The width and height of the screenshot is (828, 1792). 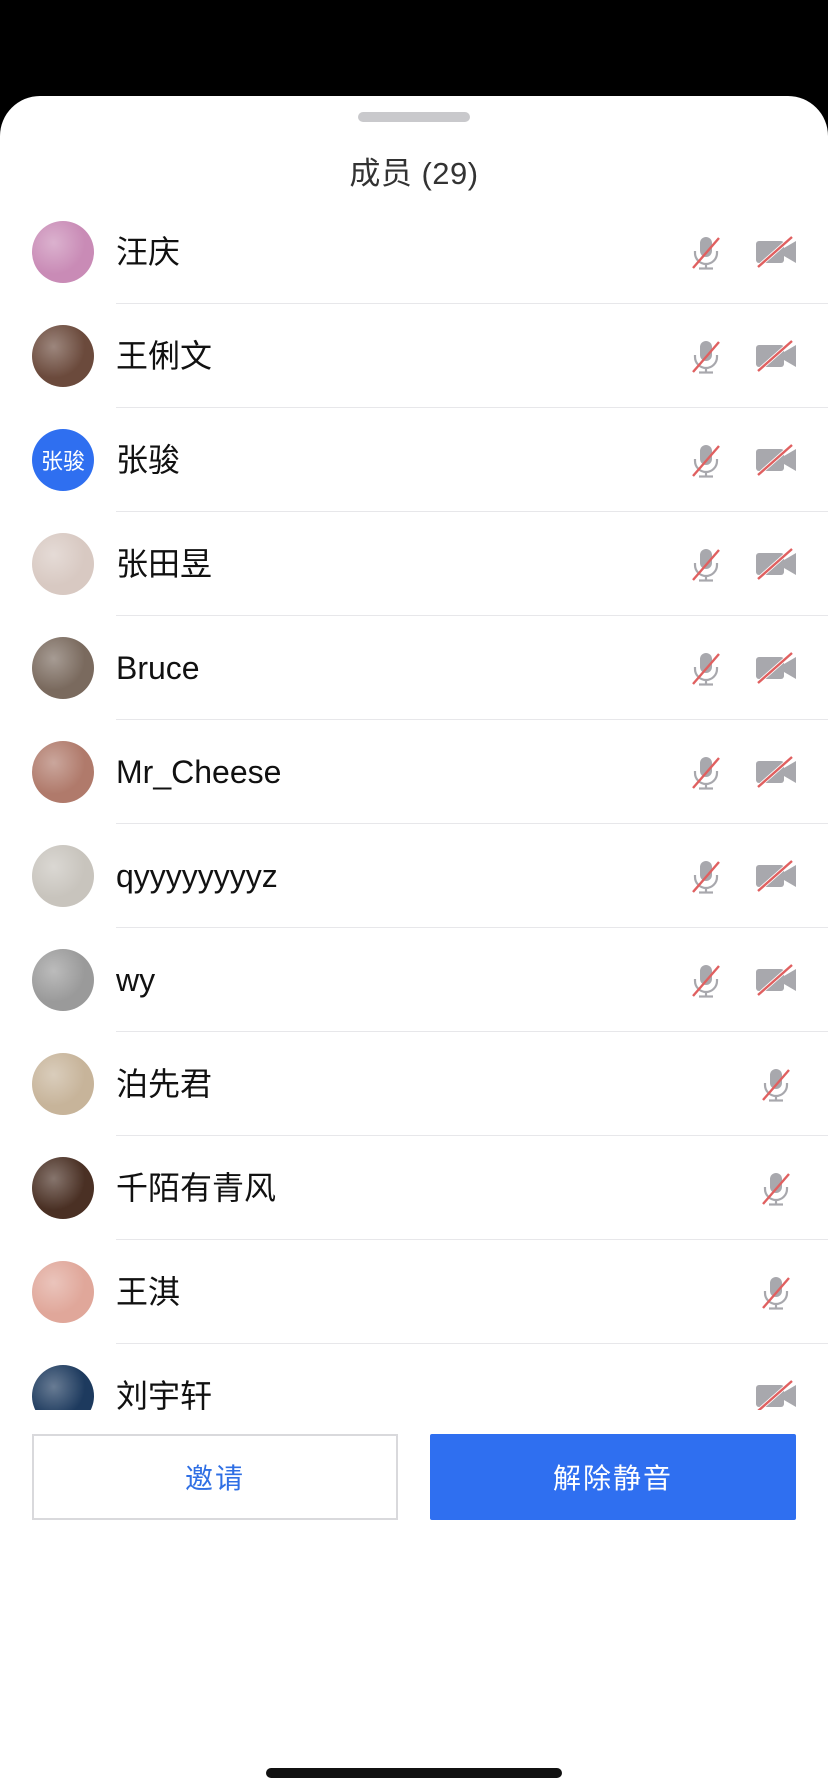 I want to click on sheet-grabber, so click(x=414, y=117).